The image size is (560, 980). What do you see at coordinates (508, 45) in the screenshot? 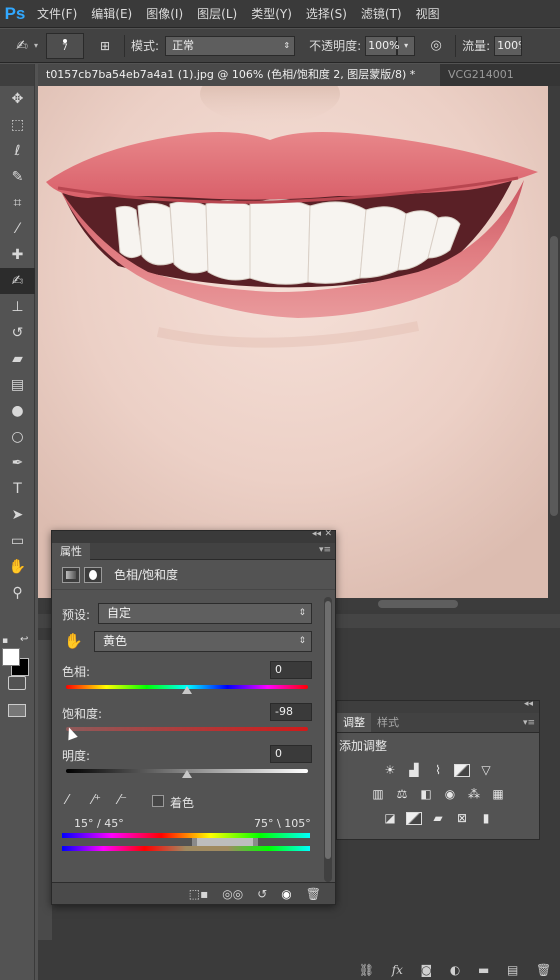
I see `flow-field: 100%` at bounding box center [508, 45].